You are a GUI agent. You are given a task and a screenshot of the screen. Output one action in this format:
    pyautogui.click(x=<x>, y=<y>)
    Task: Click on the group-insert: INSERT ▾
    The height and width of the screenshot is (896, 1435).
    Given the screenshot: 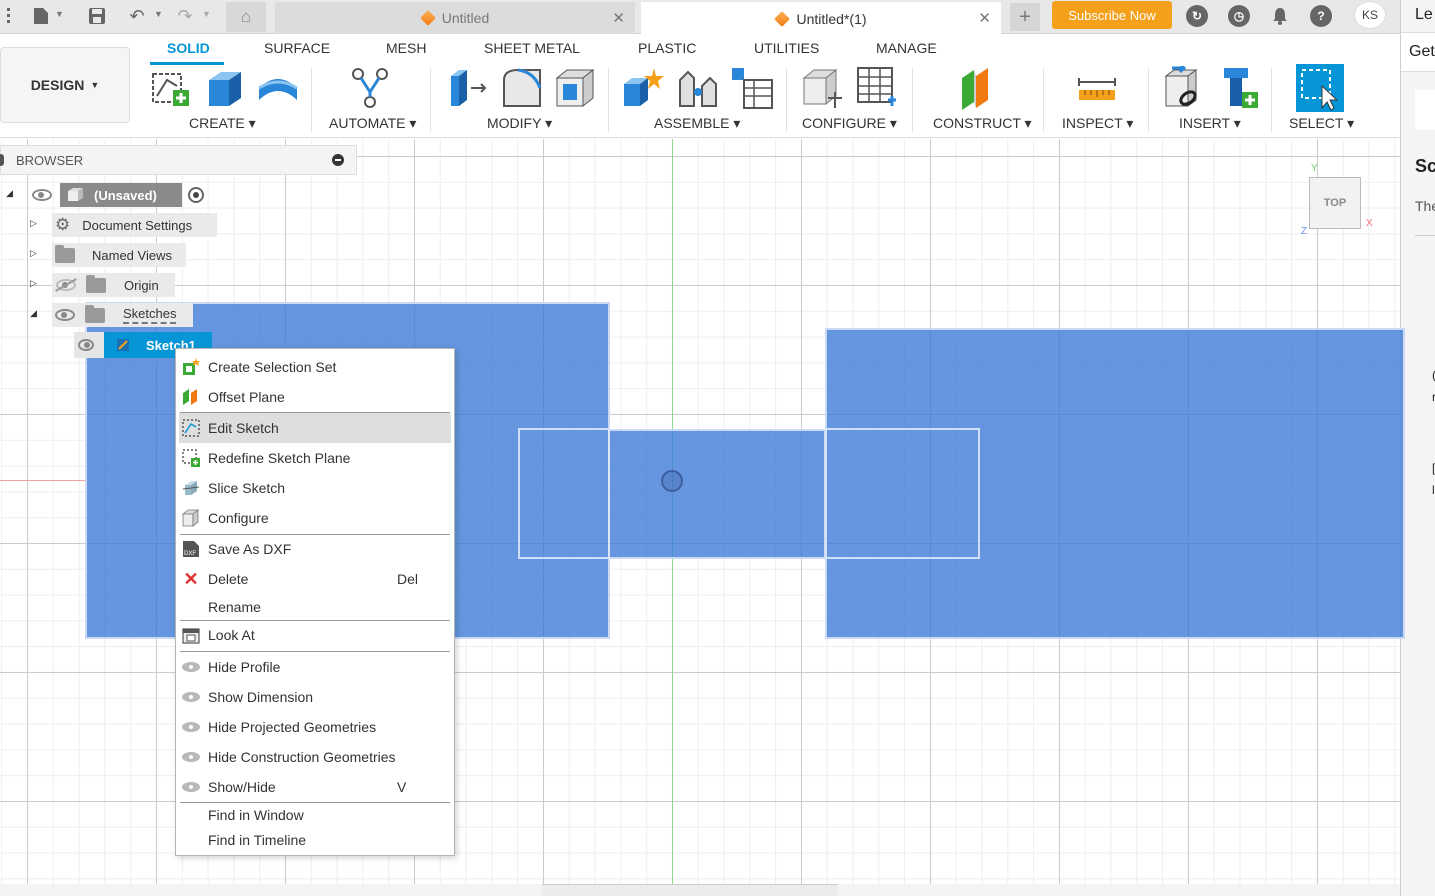 What is the action you would take?
    pyautogui.click(x=1210, y=123)
    